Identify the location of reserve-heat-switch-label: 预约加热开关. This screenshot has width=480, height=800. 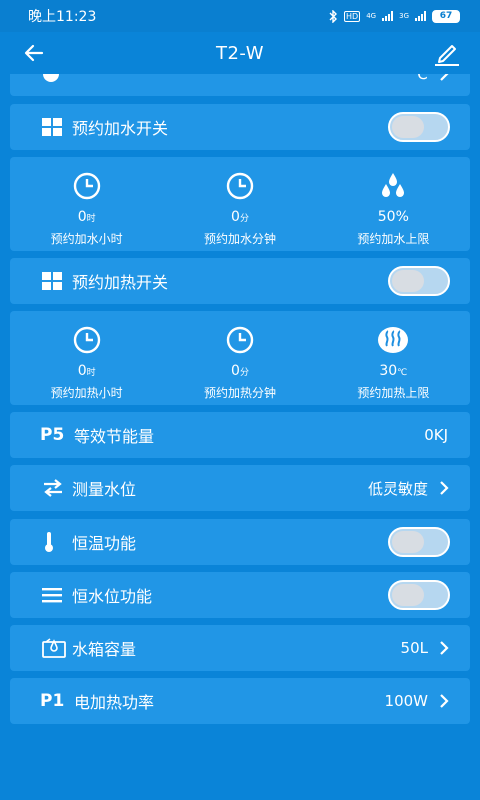
(120, 282).